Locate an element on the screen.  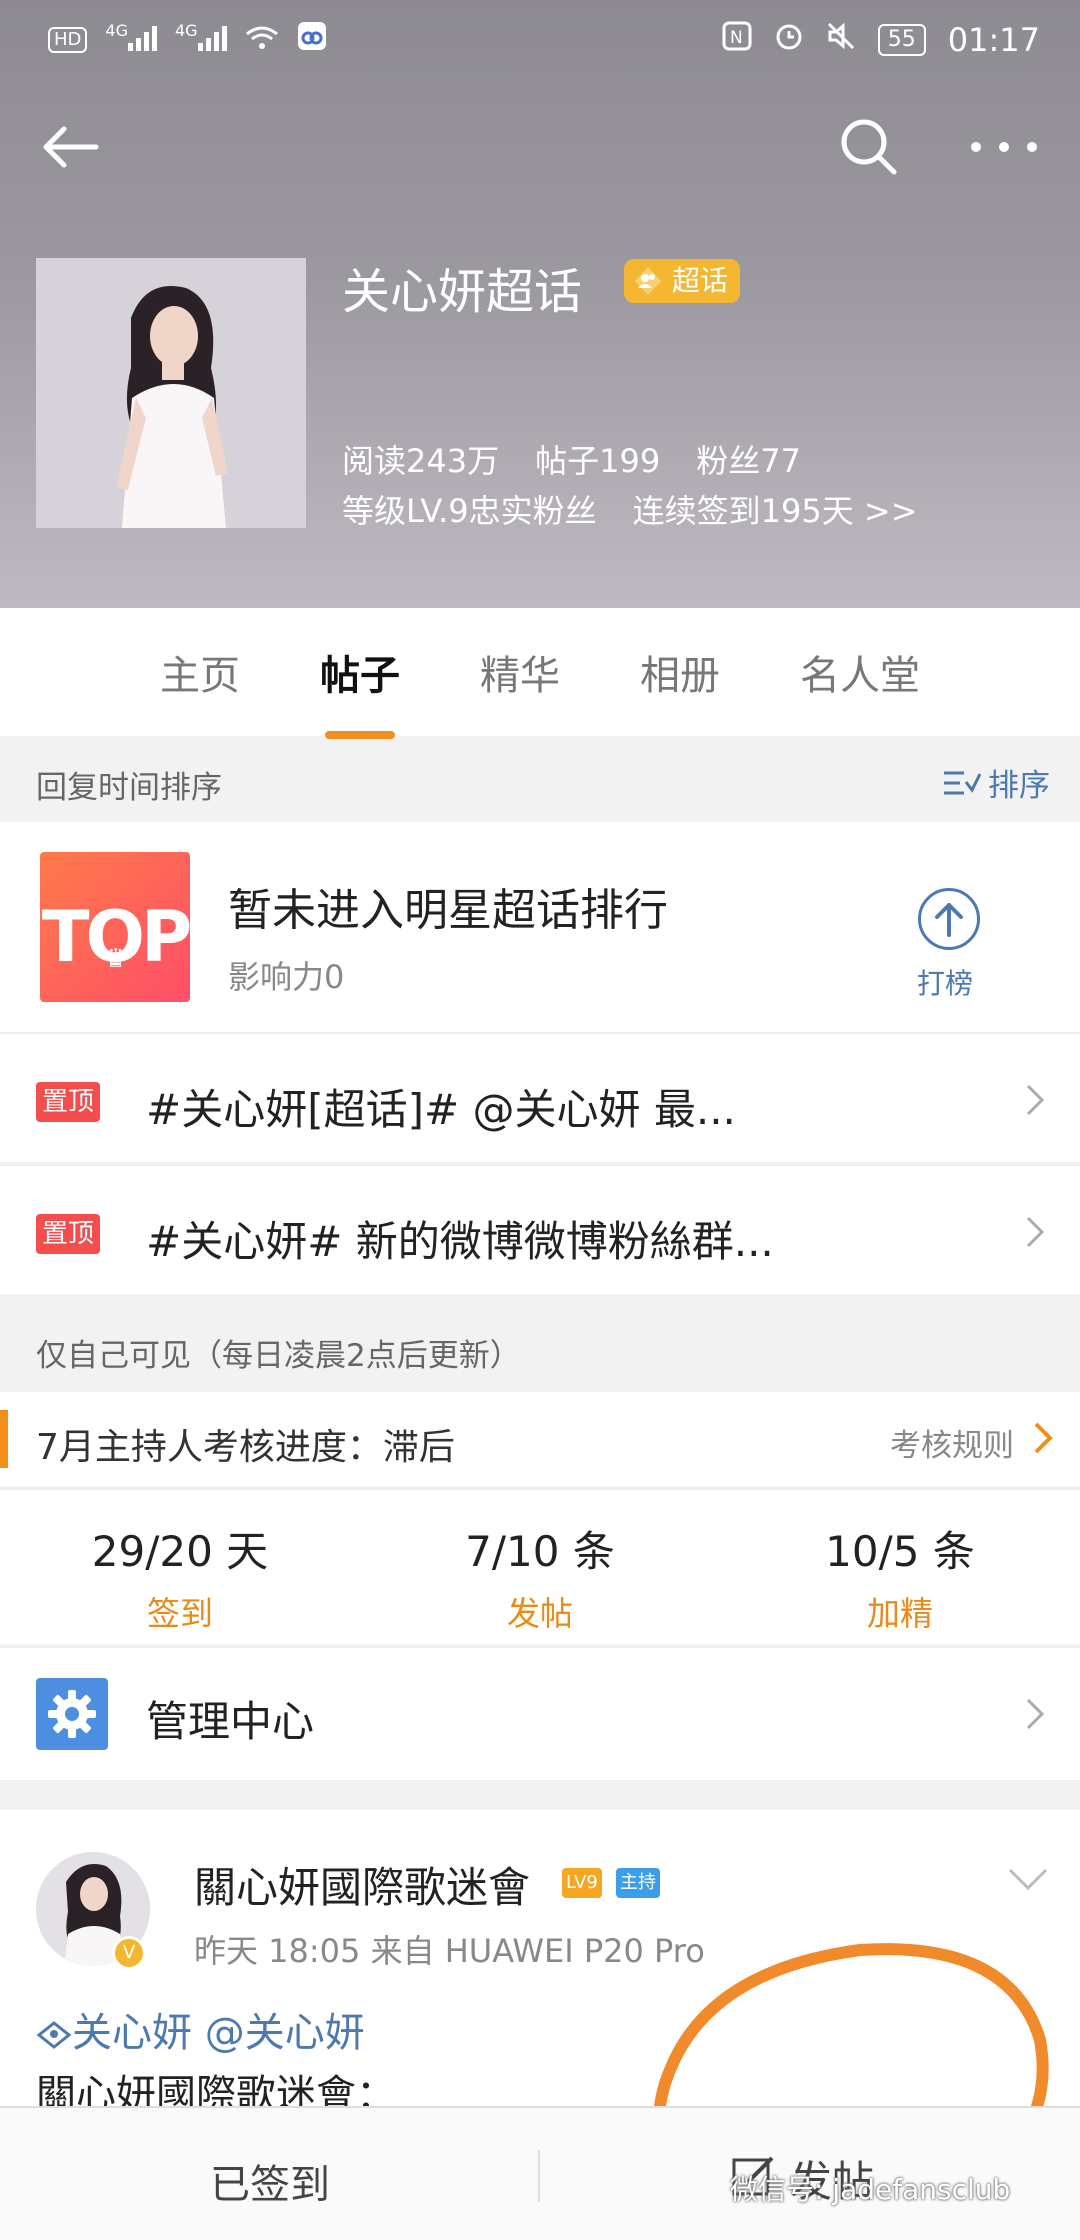
author-name: 關心妍國際歌迷會 is located at coordinates (362, 1884).